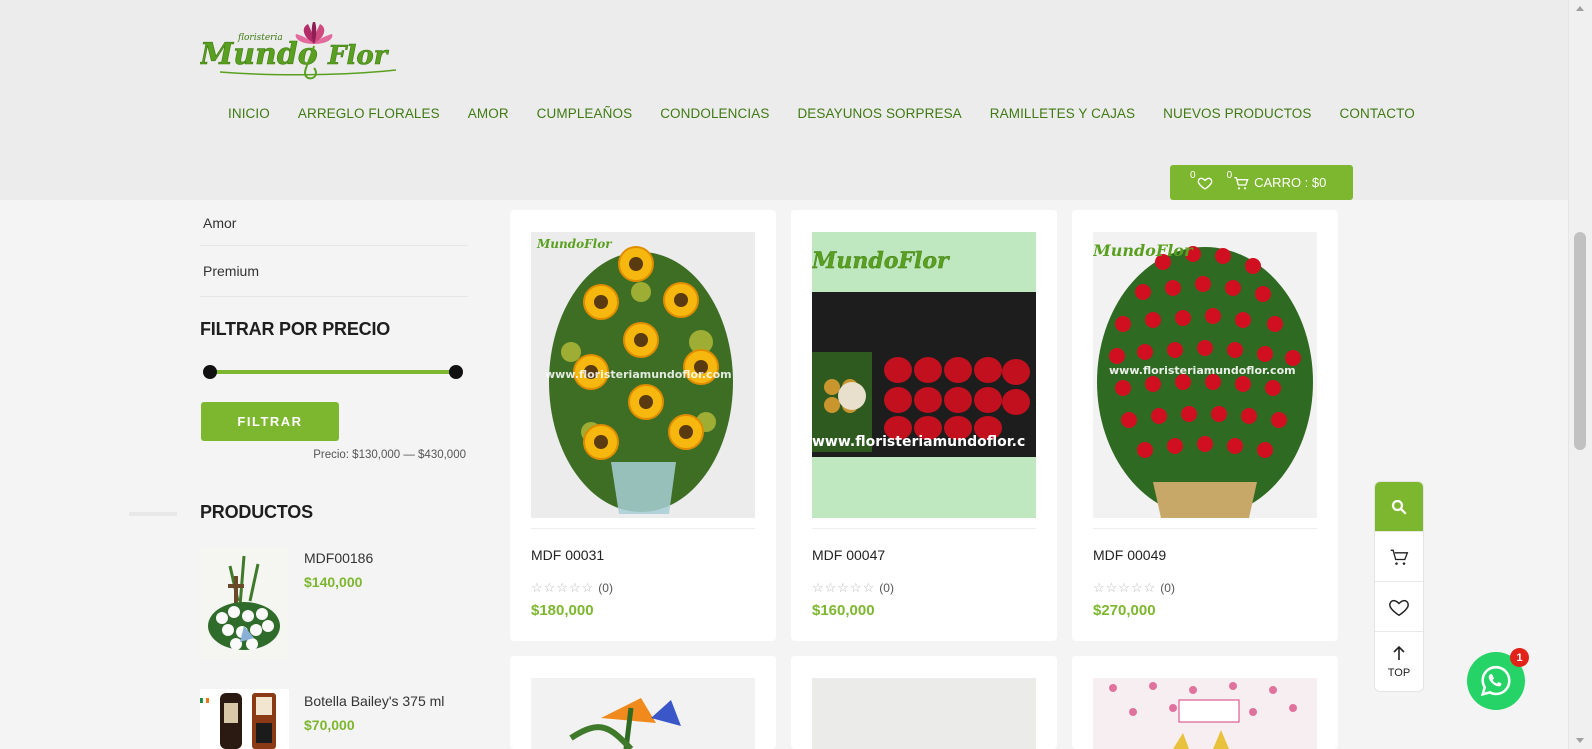 This screenshot has height=749, width=1592. Describe the element at coordinates (567, 555) in the screenshot. I see `product-name: MDF 00031` at that location.